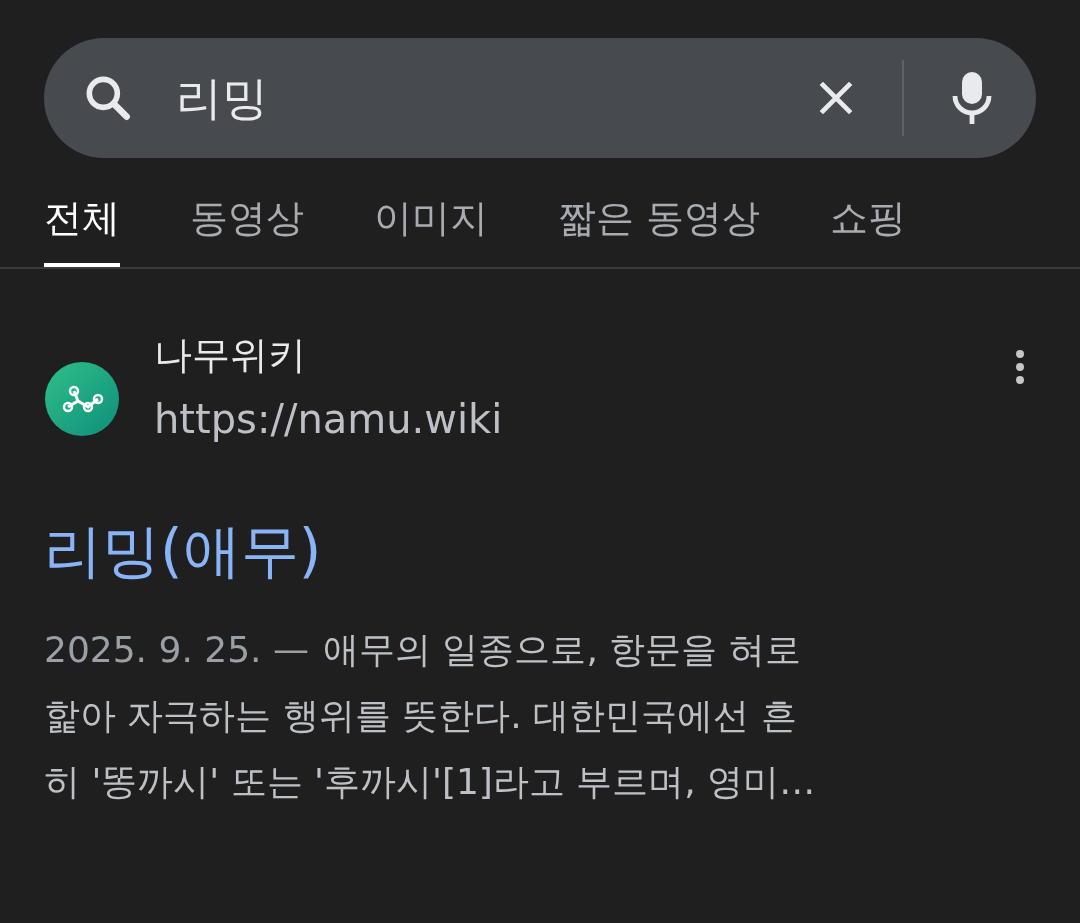 This screenshot has width=1080, height=923. What do you see at coordinates (82, 399) in the screenshot?
I see `site-logo-icon` at bounding box center [82, 399].